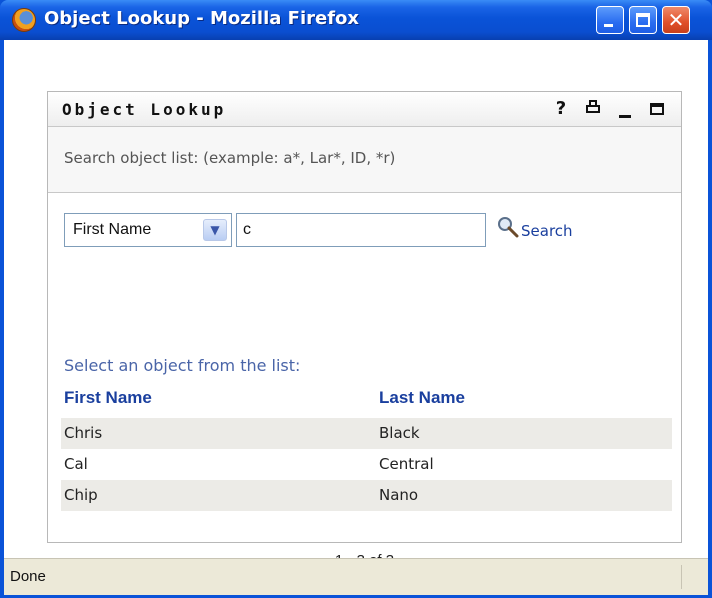 Image resolution: width=712 pixels, height=598 pixels. Describe the element at coordinates (83, 433) in the screenshot. I see `cell-first-name: Chris` at that location.